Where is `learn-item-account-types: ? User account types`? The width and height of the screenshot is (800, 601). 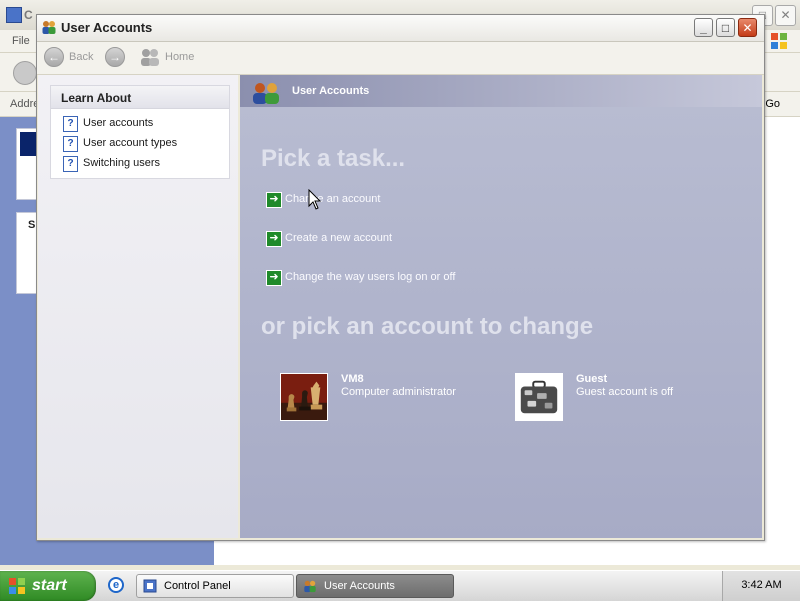
learn-item-account-types: ? User account types is located at coordinates (146, 144).